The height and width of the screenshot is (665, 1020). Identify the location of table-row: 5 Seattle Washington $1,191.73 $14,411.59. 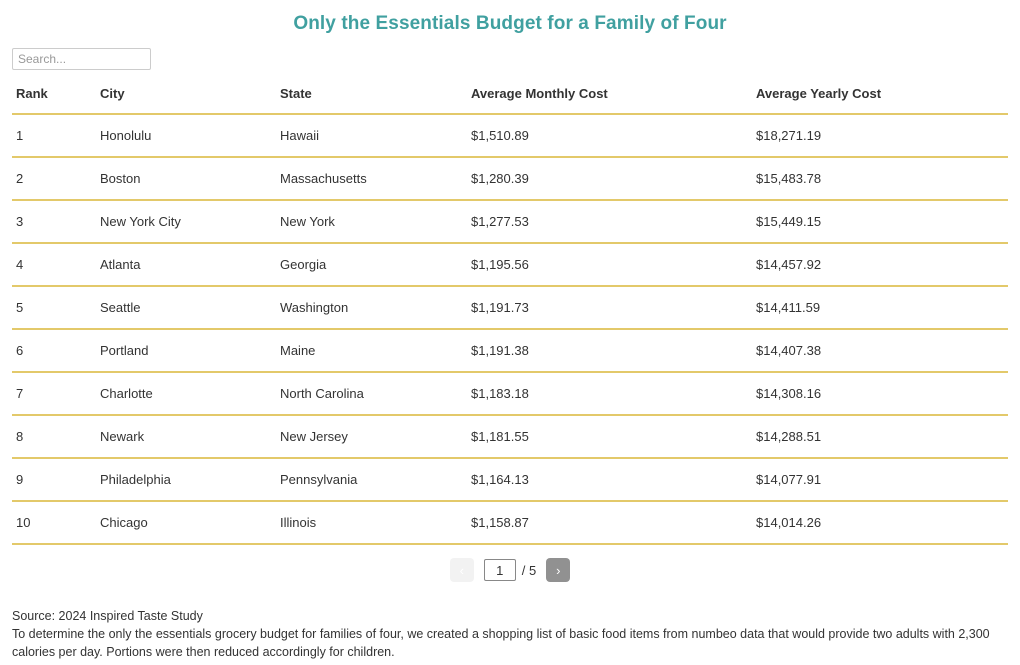
(510, 308).